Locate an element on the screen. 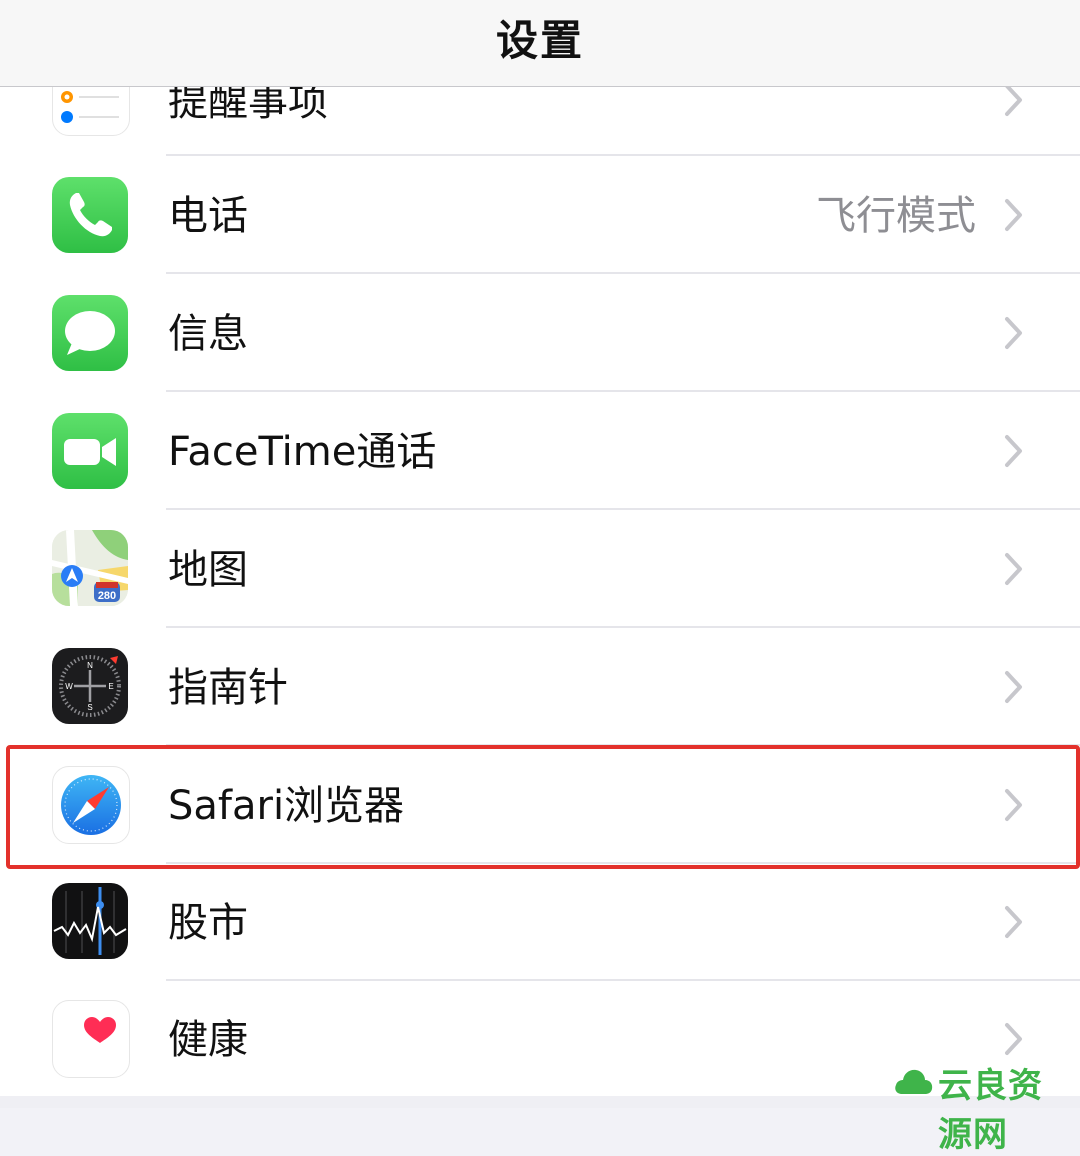 The image size is (1080, 1156). messages-icon is located at coordinates (90, 333).